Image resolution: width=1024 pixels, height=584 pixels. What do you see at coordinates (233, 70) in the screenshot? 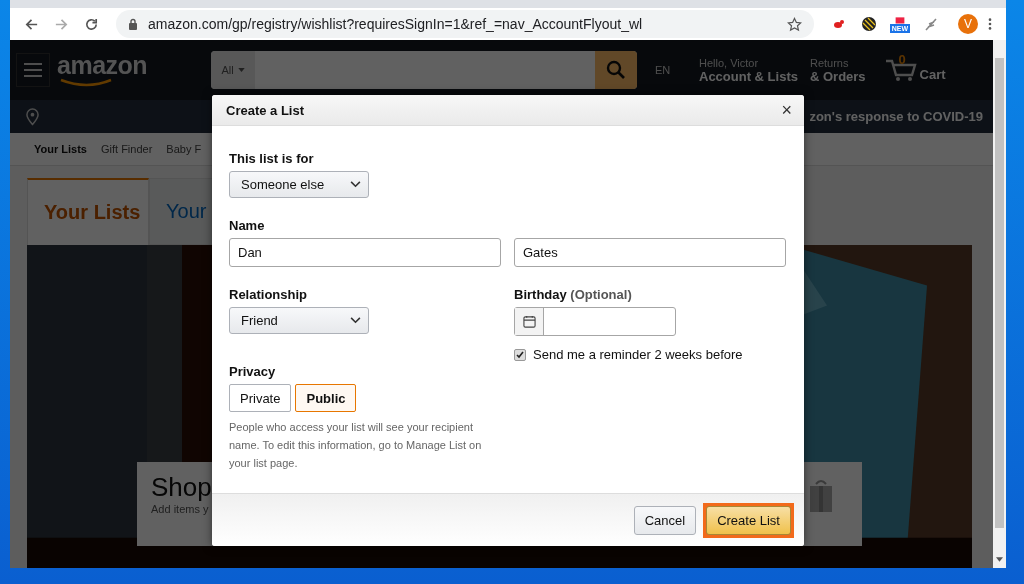
I see `category-dropdown: All` at bounding box center [233, 70].